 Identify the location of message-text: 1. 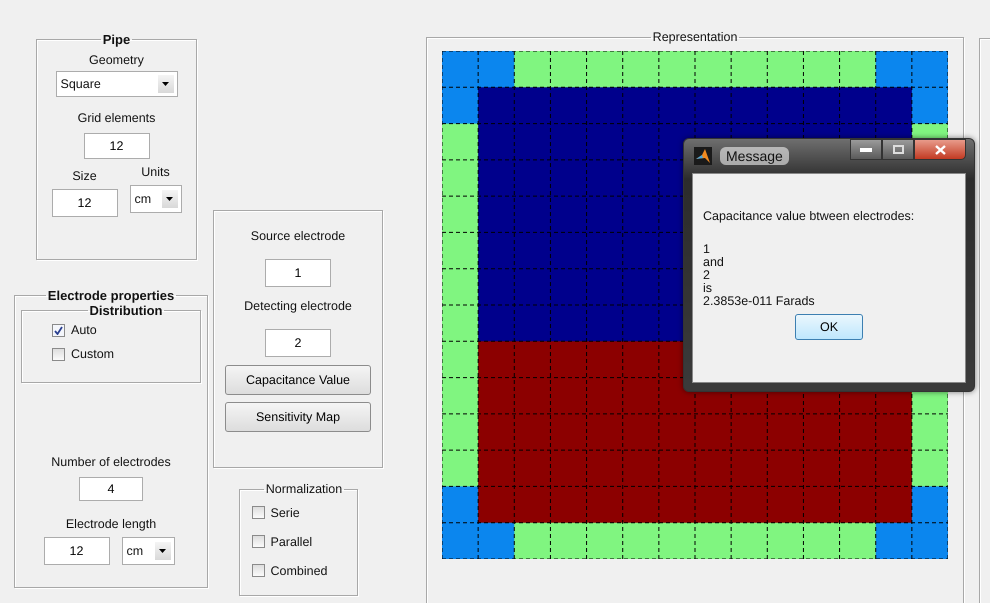
(707, 249).